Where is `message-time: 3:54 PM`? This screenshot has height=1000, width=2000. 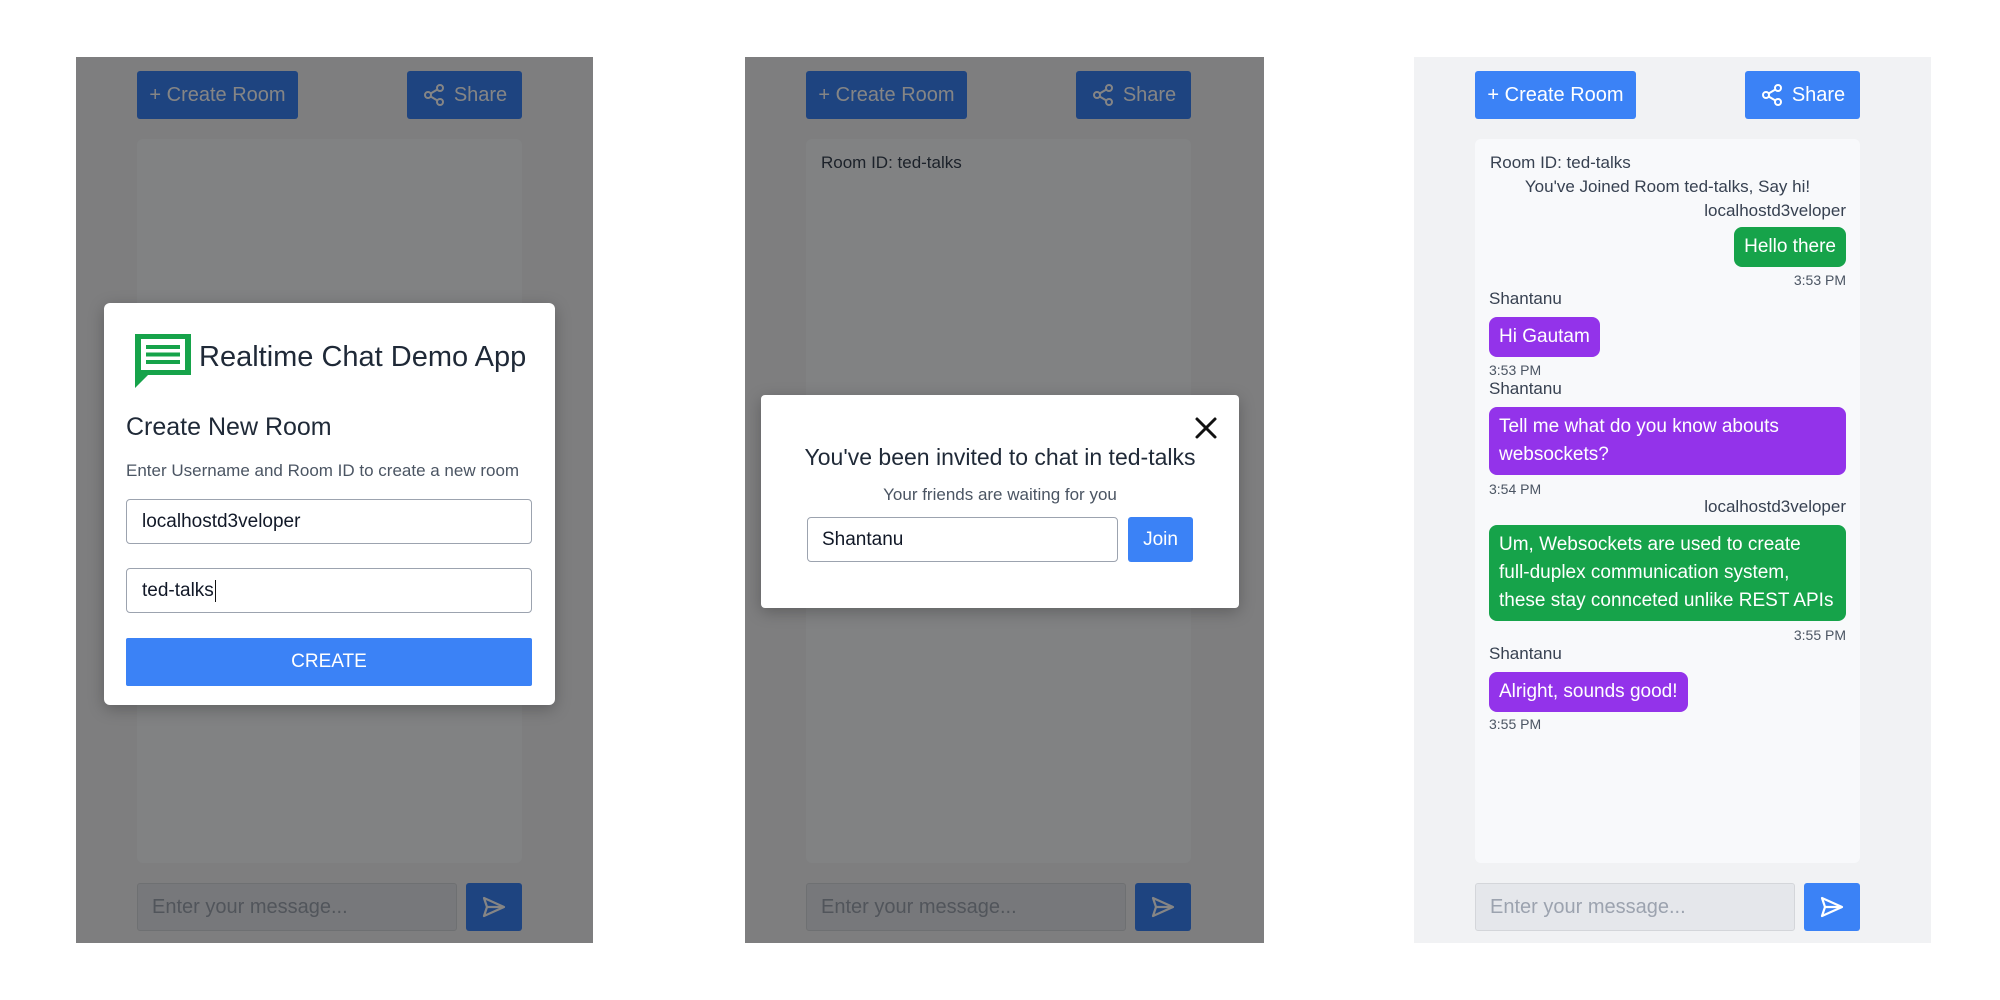
message-time: 3:54 PM is located at coordinates (1515, 489).